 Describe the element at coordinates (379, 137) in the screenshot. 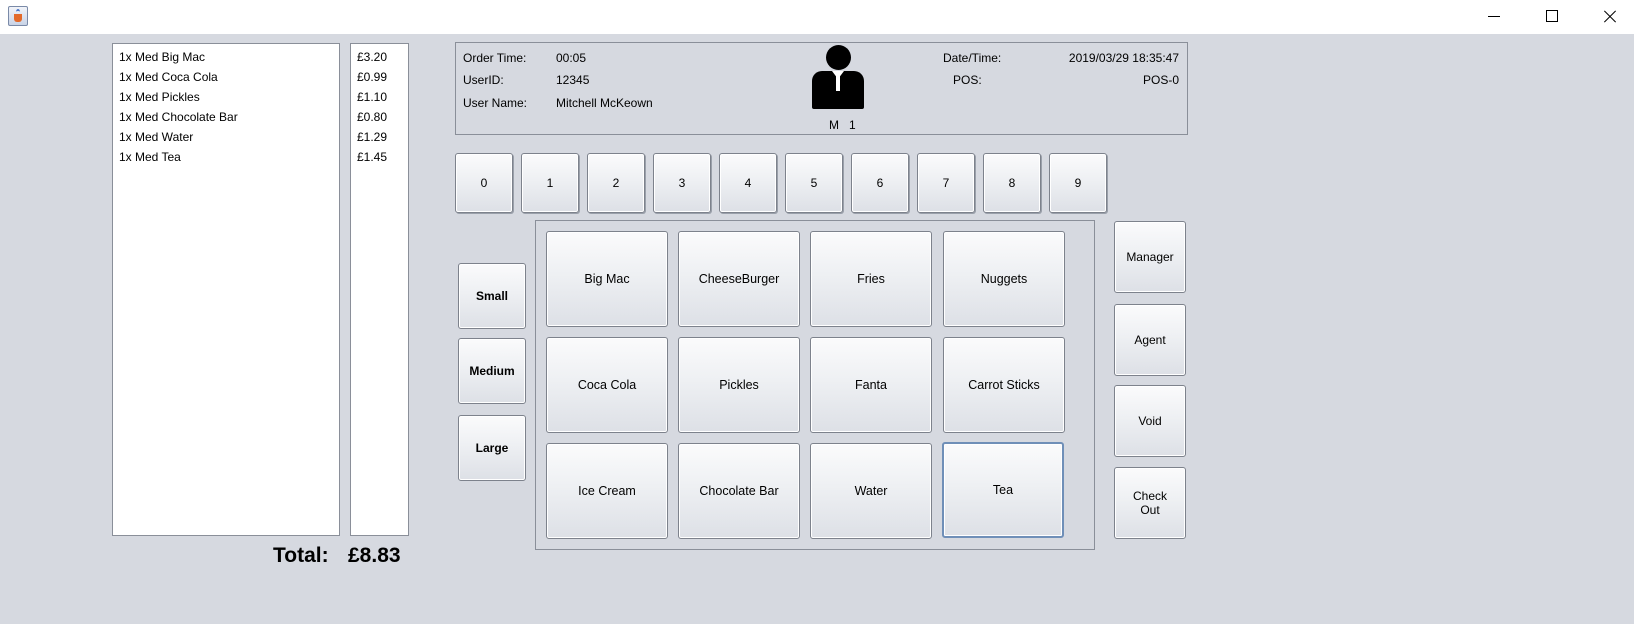

I see `list-item: £1.29` at that location.